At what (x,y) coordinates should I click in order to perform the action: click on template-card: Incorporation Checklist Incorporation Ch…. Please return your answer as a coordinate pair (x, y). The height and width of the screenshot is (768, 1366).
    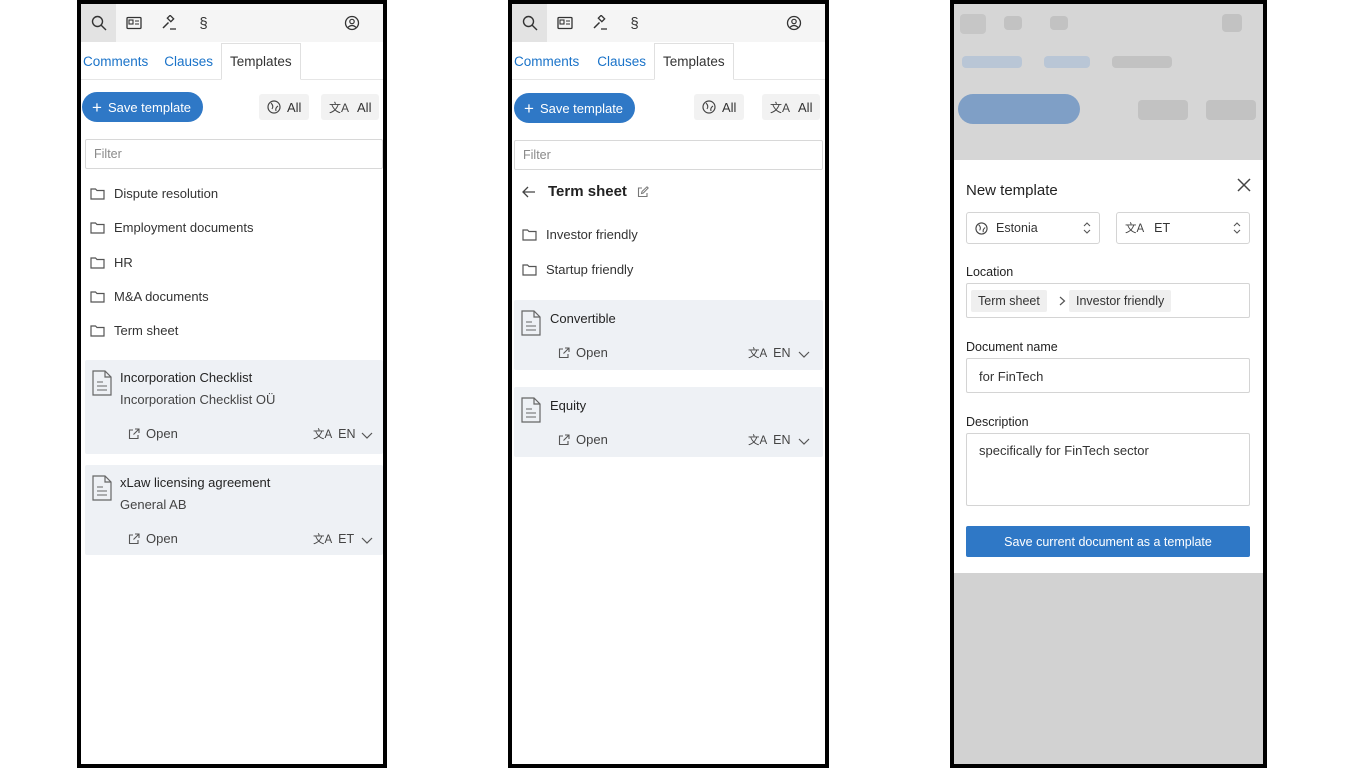
    Looking at the image, I should click on (234, 407).